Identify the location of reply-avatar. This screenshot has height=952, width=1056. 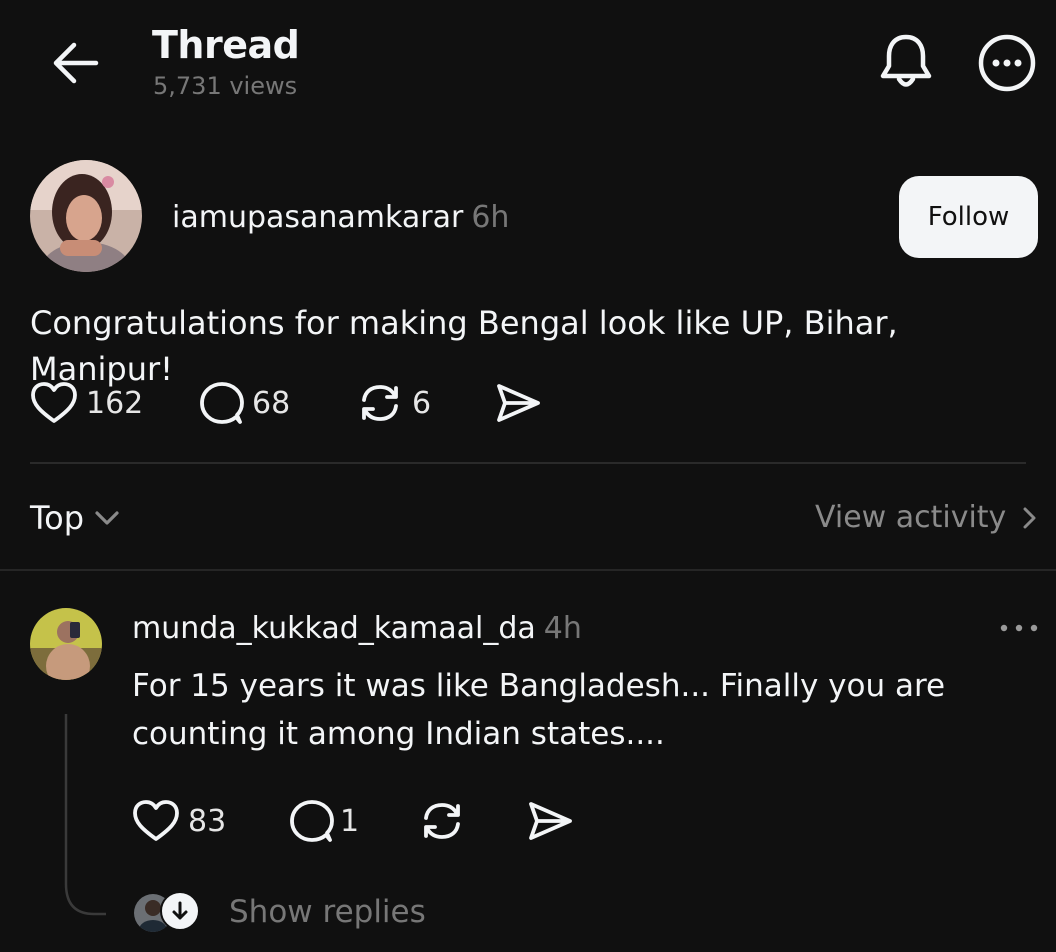
(66, 644).